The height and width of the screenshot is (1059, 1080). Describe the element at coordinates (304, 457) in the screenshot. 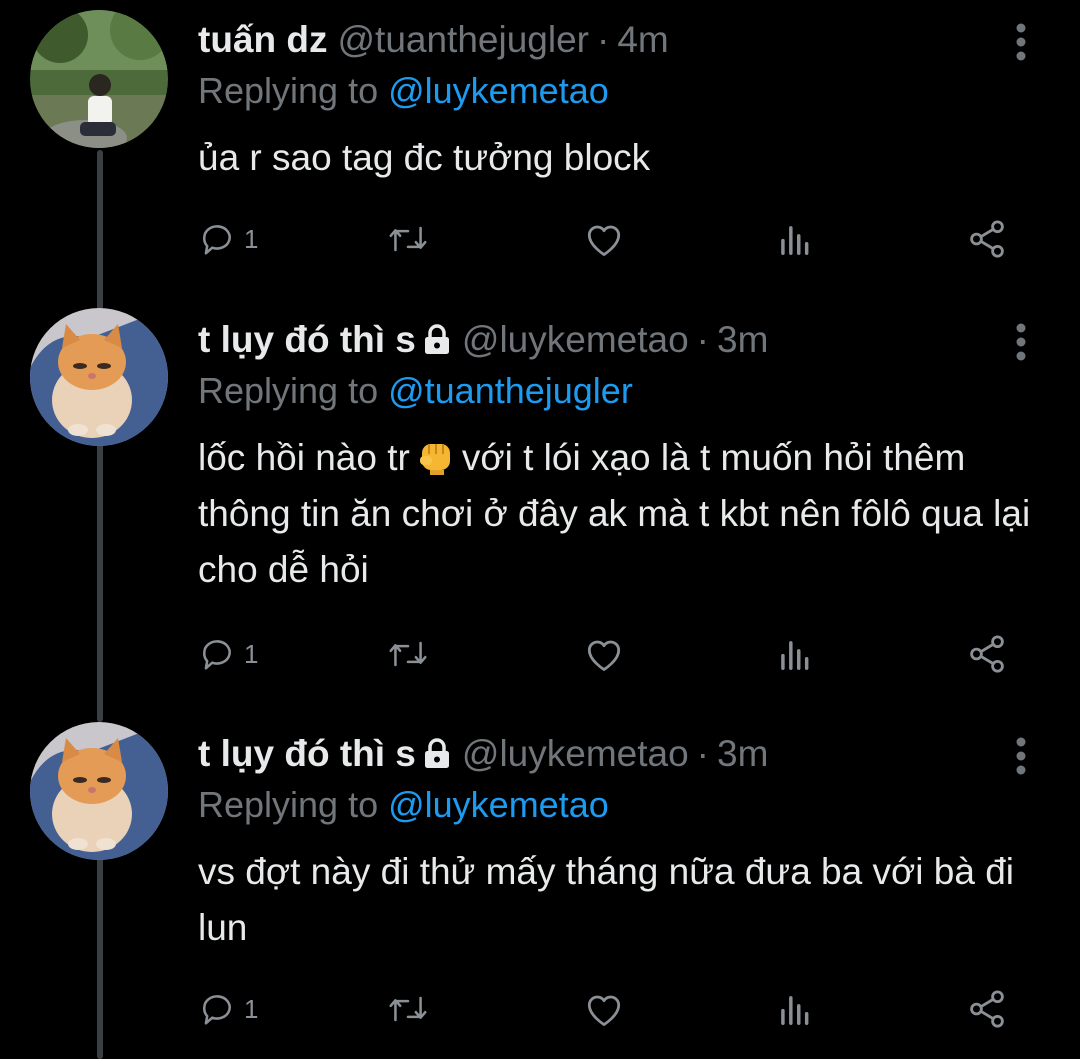

I see `tweet-text-content: lốc hồi nào tr` at that location.